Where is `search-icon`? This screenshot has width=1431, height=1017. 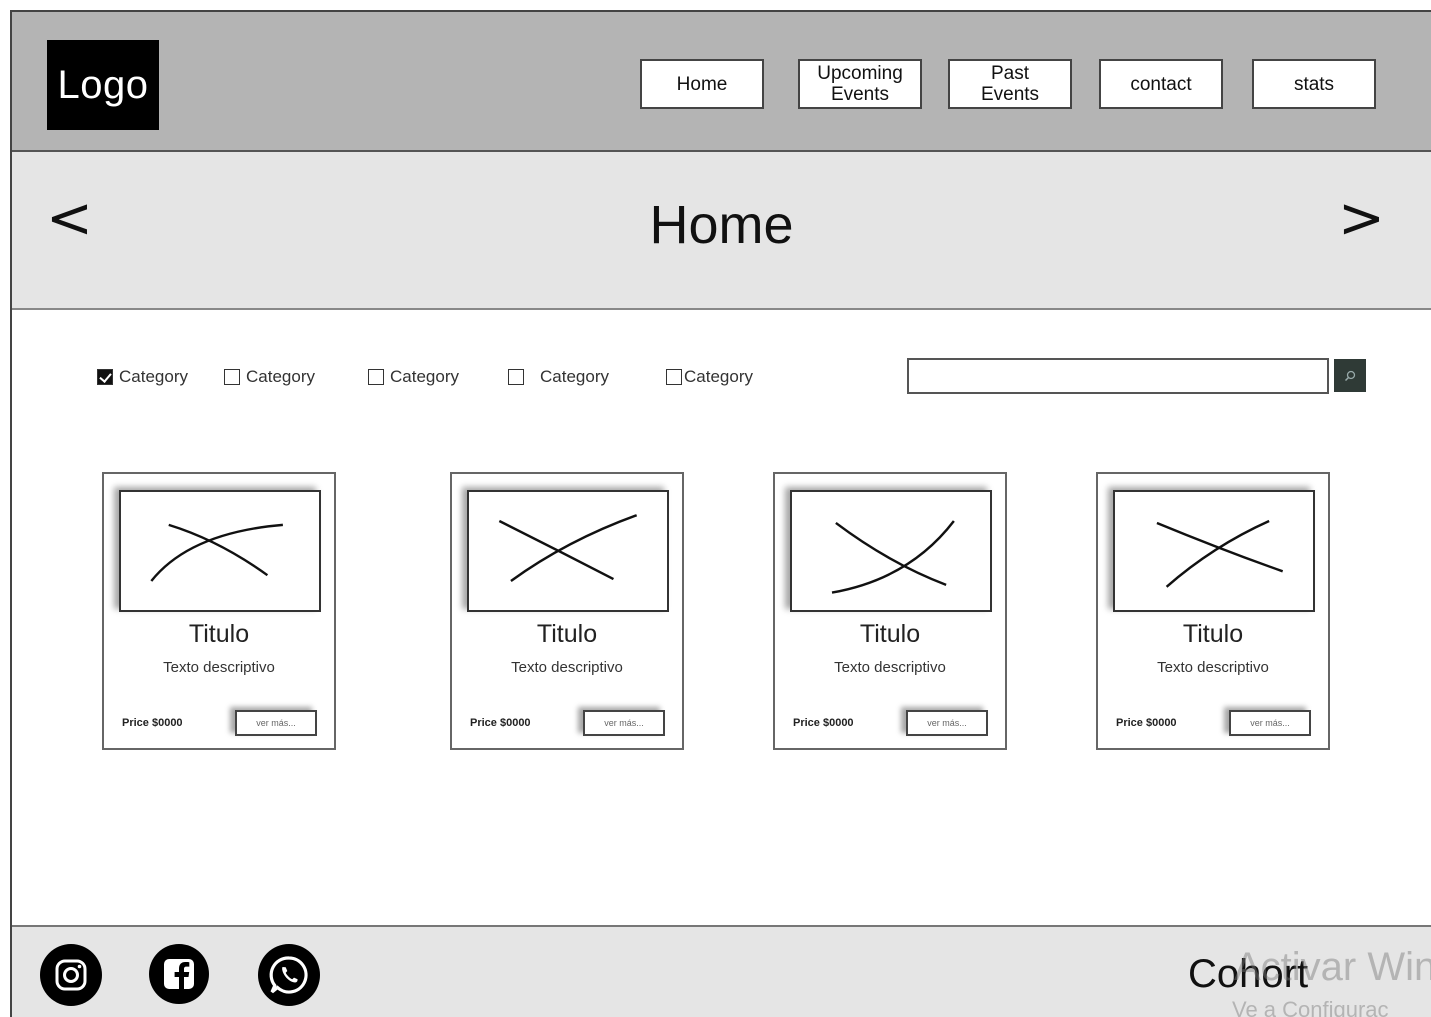
search-icon is located at coordinates (1350, 375).